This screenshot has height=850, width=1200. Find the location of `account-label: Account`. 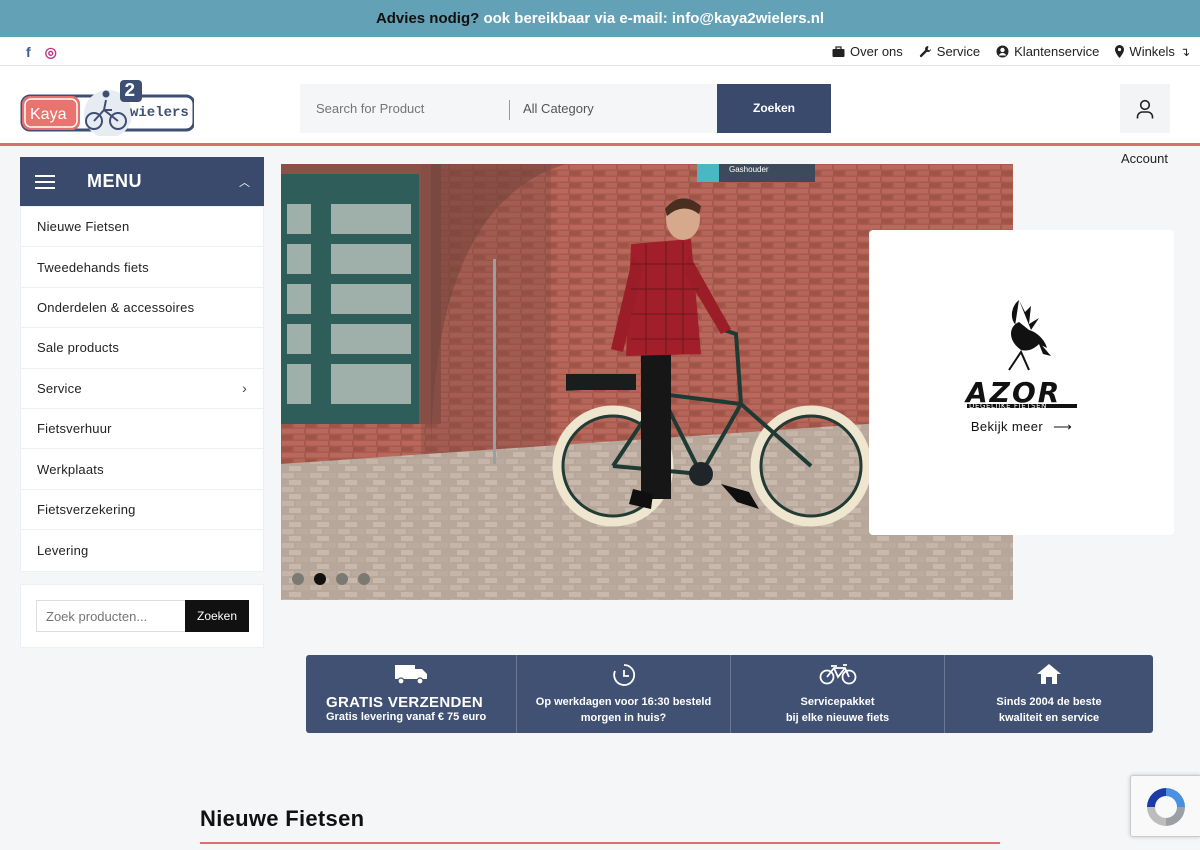

account-label: Account is located at coordinates (1144, 158).